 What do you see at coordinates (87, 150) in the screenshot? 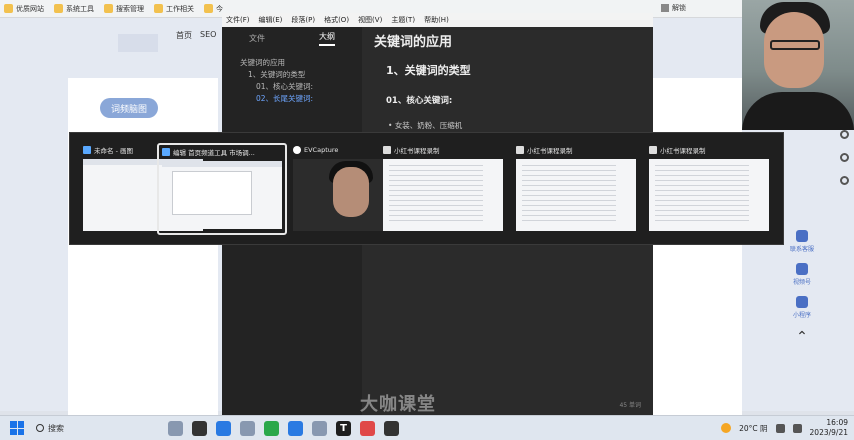
I see `paint-icon` at bounding box center [87, 150].